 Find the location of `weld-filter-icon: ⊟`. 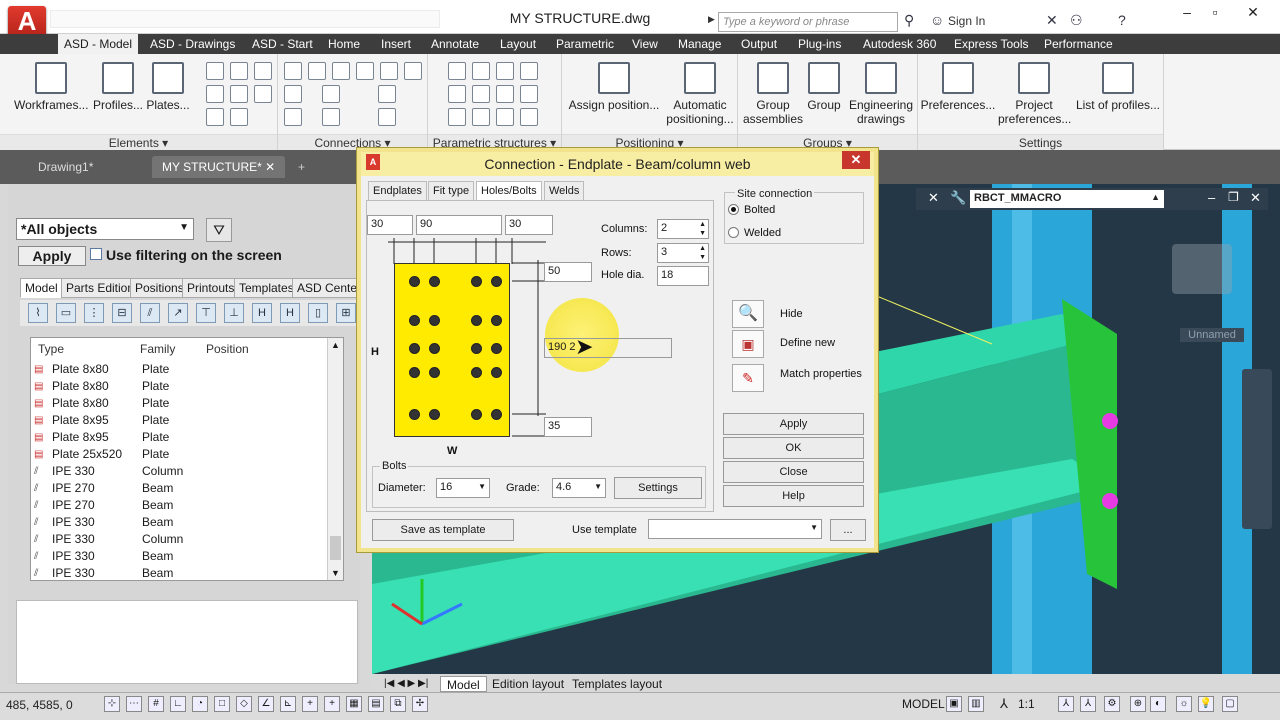

weld-filter-icon: ⊟ is located at coordinates (122, 313).